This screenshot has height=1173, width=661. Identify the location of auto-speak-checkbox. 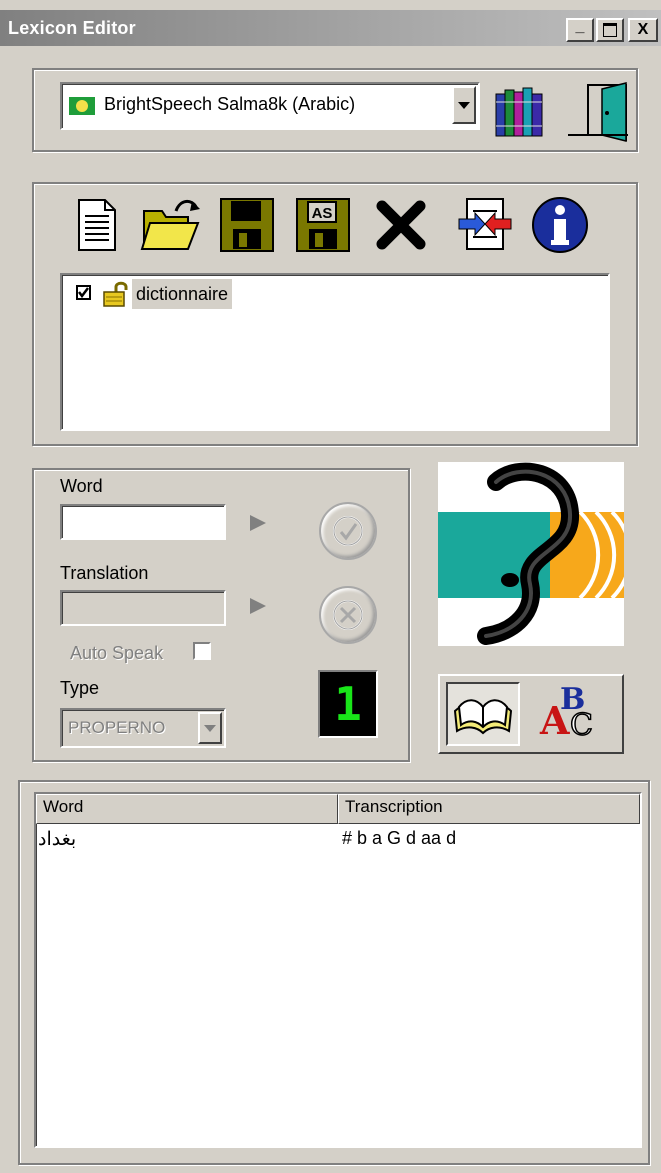
(202, 651).